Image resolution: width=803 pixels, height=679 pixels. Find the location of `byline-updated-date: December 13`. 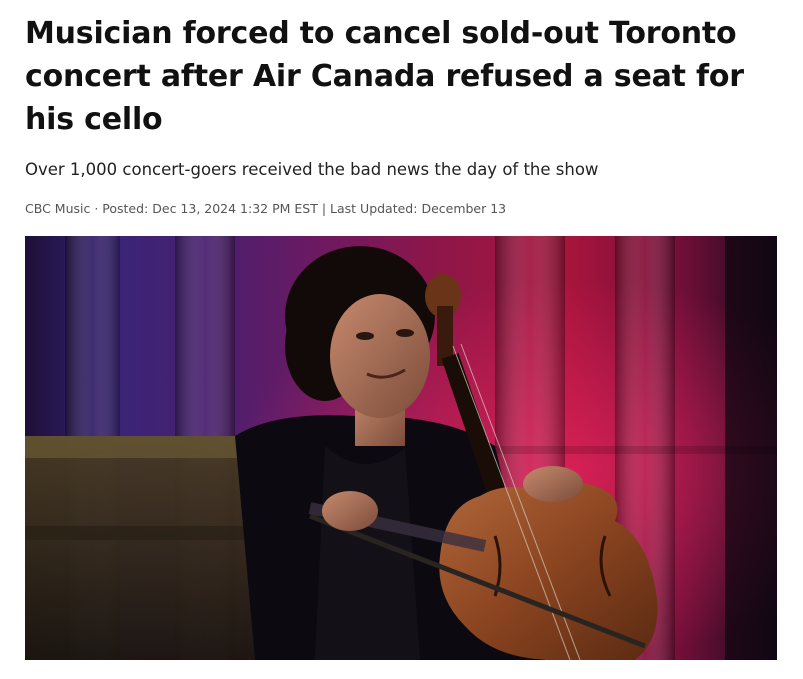

byline-updated-date: December 13 is located at coordinates (464, 208).